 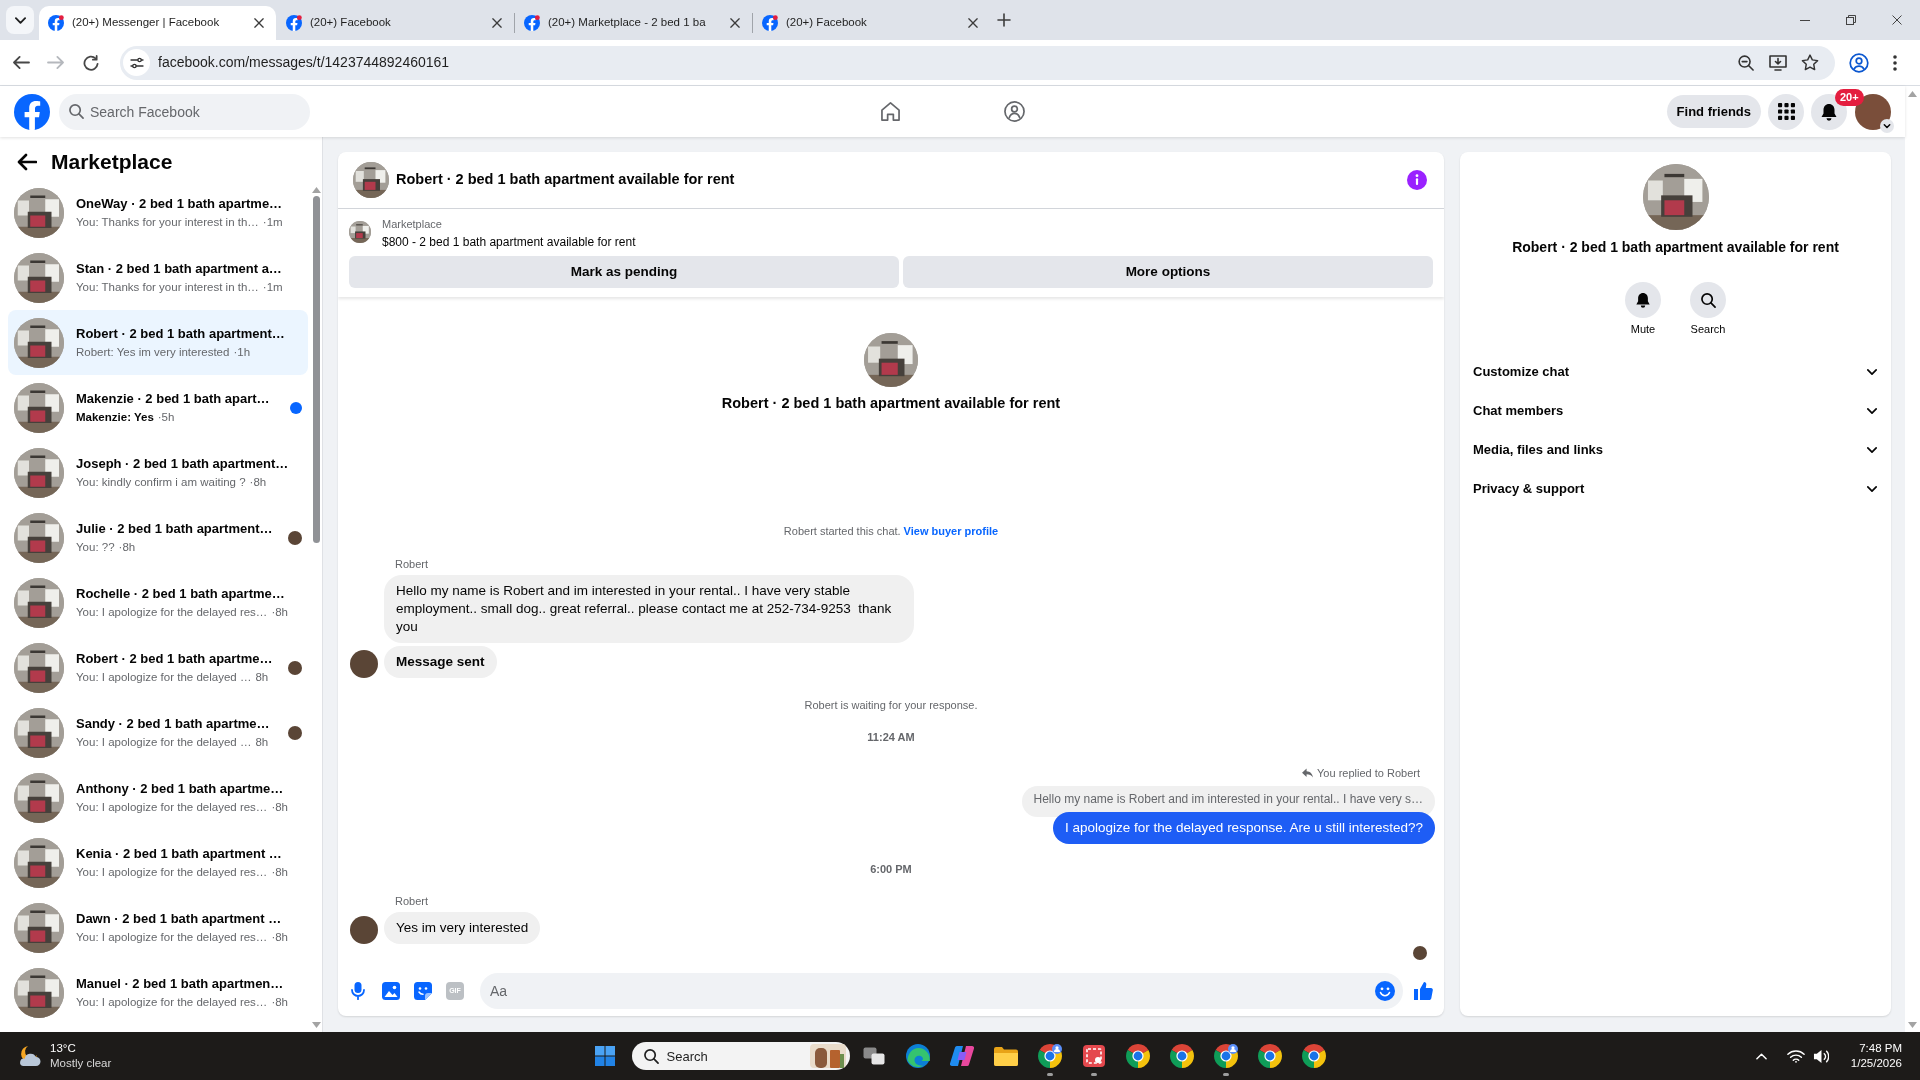 I want to click on thumbs-up-icon, so click(x=1423, y=990).